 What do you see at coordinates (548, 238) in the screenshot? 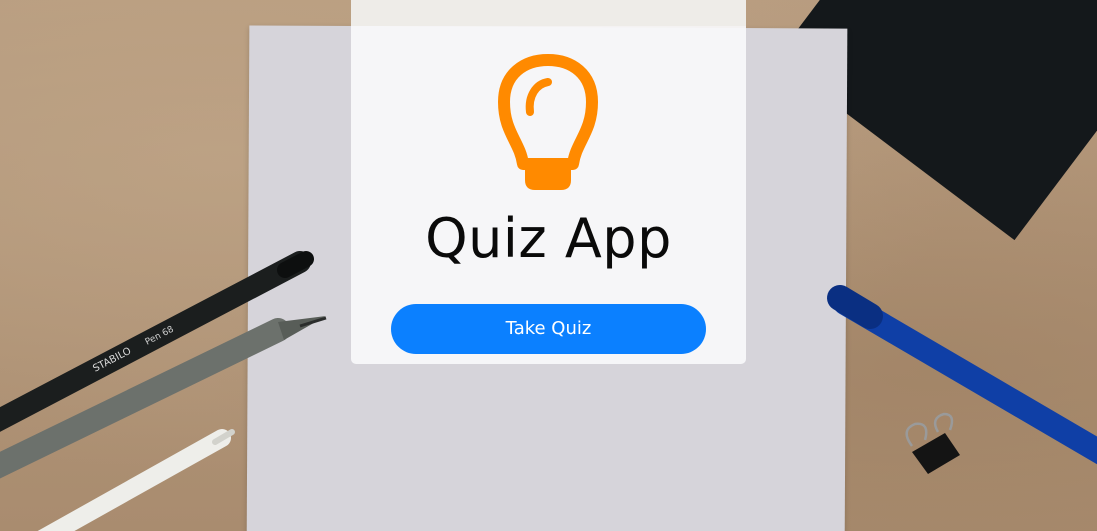
I see `app-title: Quiz App` at bounding box center [548, 238].